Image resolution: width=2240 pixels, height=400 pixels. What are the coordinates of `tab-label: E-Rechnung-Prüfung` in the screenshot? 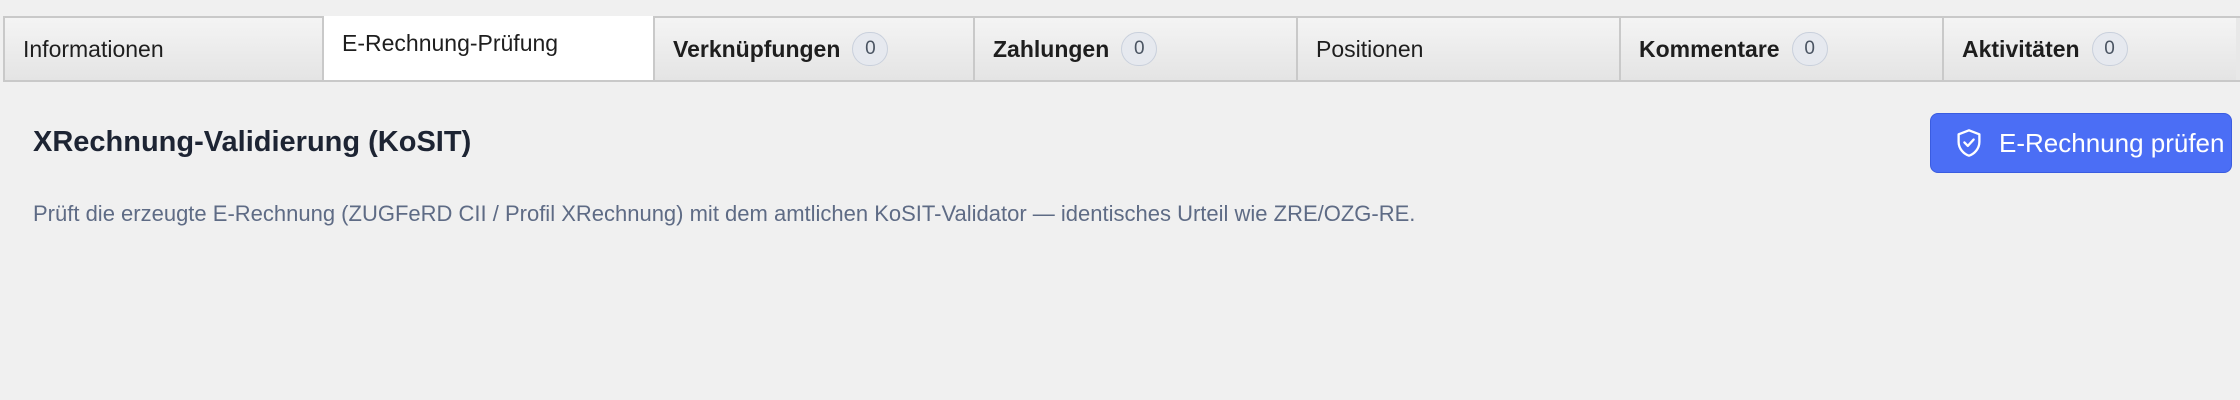 It's located at (450, 43).